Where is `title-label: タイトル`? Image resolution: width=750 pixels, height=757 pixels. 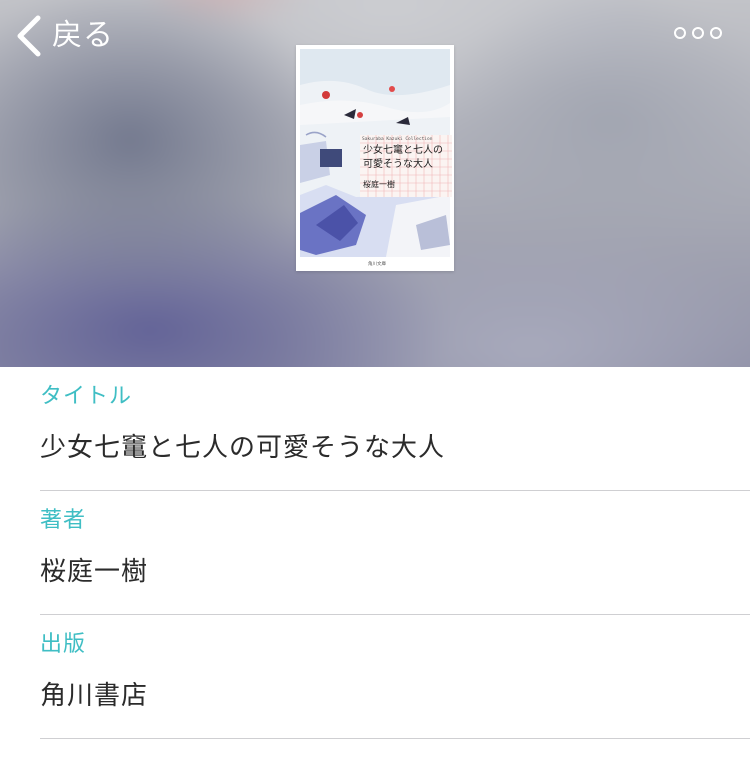
title-label: タイトル is located at coordinates (86, 396).